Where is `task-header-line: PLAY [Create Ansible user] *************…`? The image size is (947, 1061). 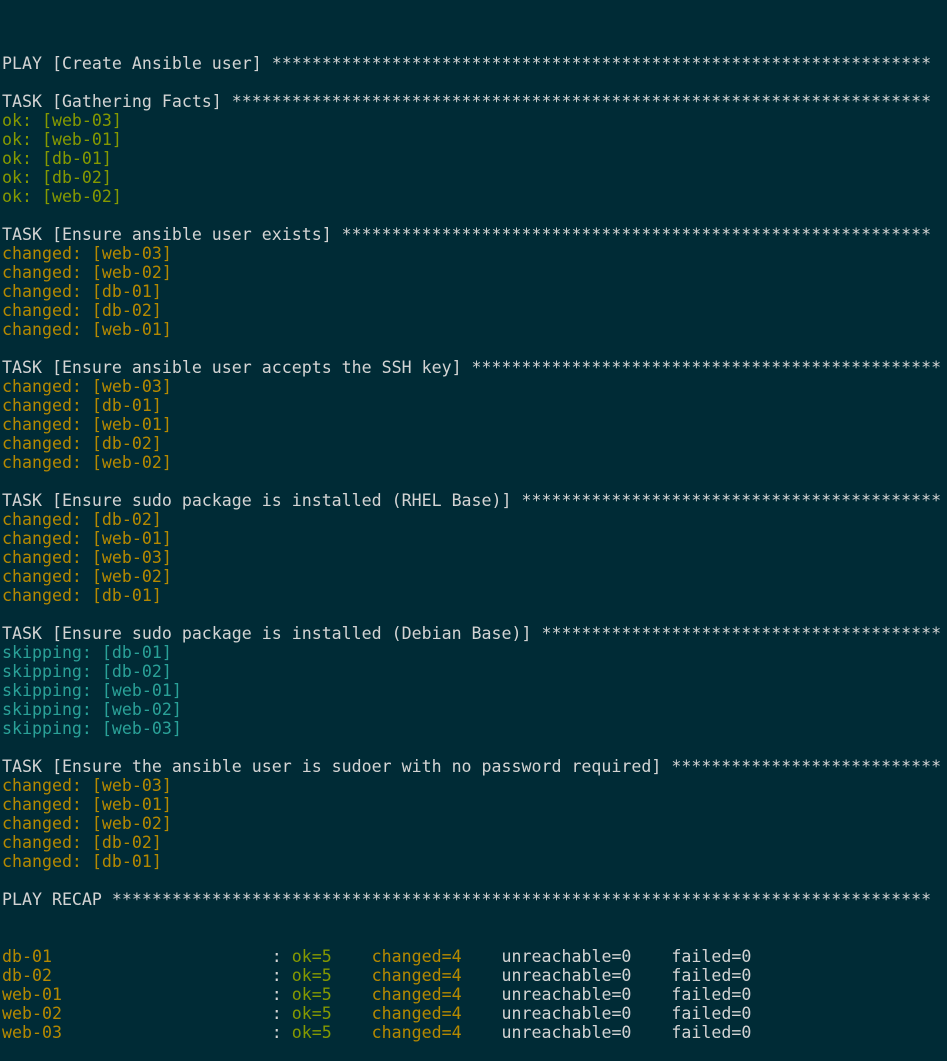
task-header-line: PLAY [Create Ansible user] *************… is located at coordinates (467, 63).